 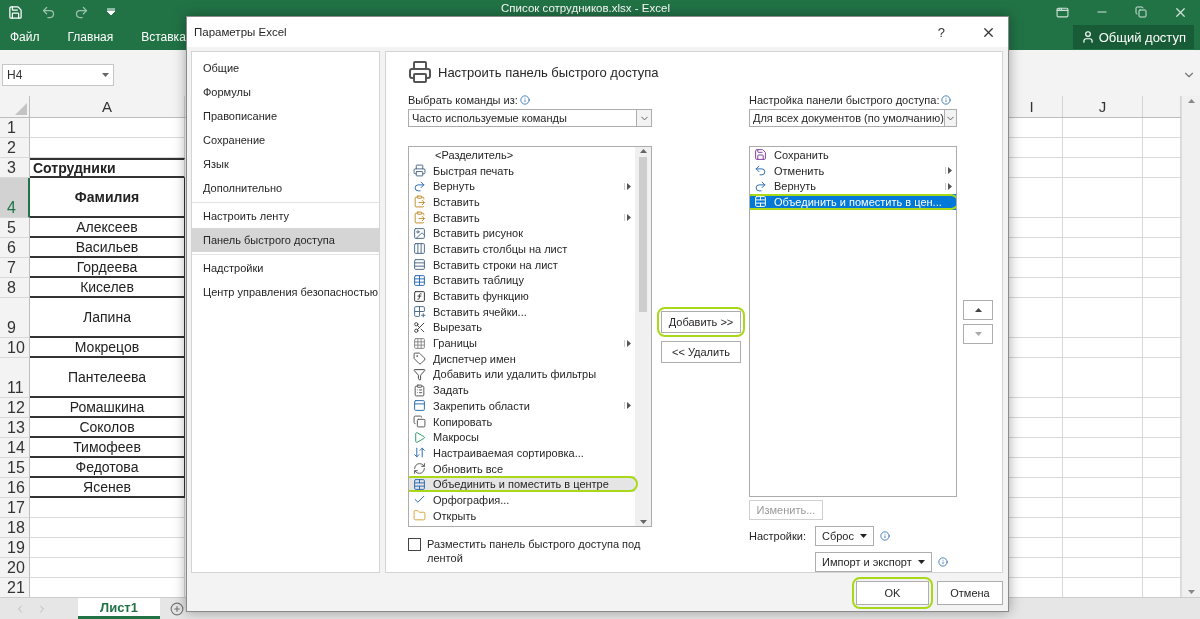 I want to click on ribbon-tab: Файл, so click(x=25, y=37).